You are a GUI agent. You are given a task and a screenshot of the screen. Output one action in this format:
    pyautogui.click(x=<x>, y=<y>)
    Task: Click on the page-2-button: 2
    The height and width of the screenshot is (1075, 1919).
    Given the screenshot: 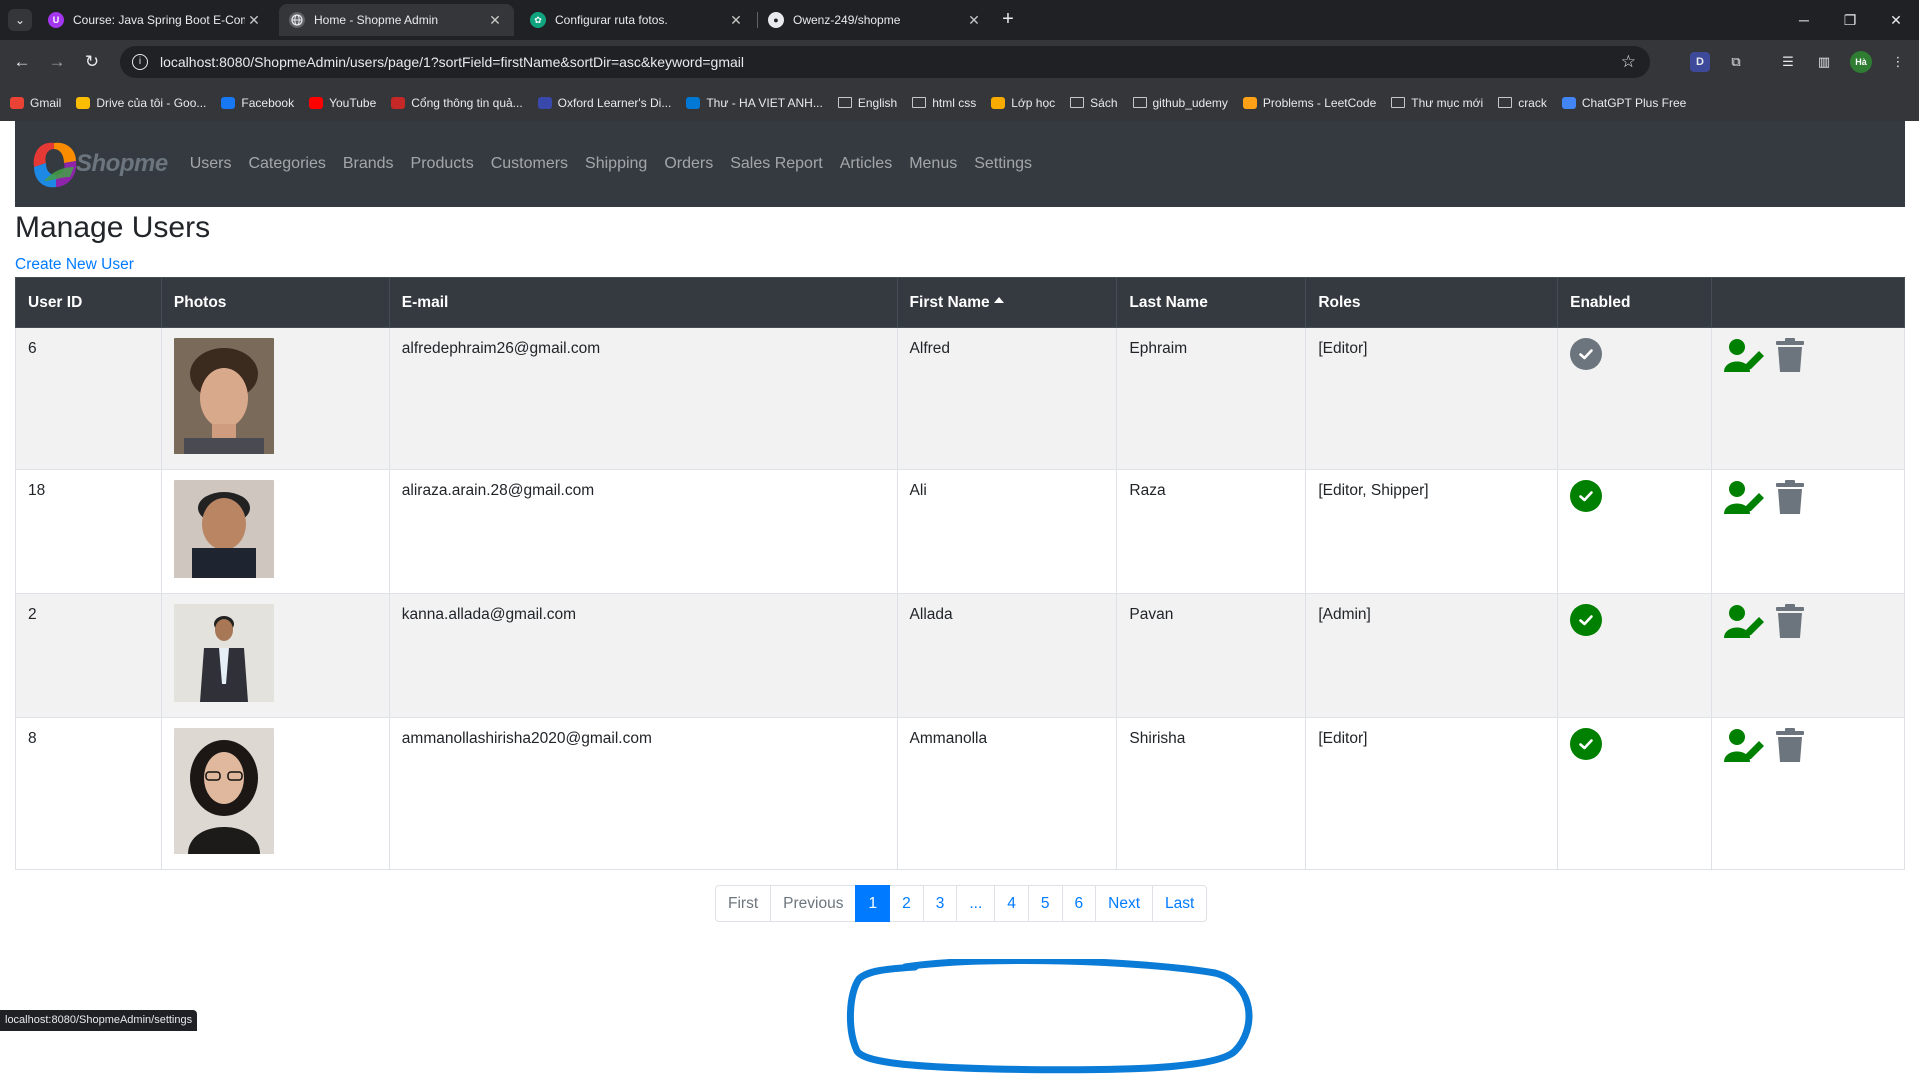 What is the action you would take?
    pyautogui.click(x=906, y=903)
    